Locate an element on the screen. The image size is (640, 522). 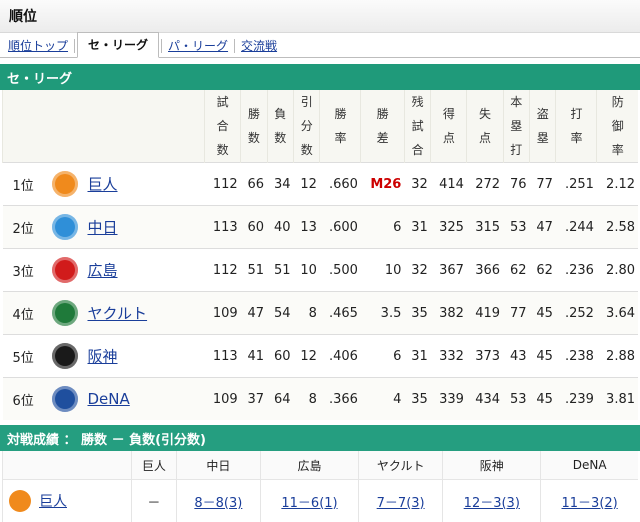
vs-header-row: 巨人中日広島ヤクルト阪神DeNA is located at coordinates (321, 465).